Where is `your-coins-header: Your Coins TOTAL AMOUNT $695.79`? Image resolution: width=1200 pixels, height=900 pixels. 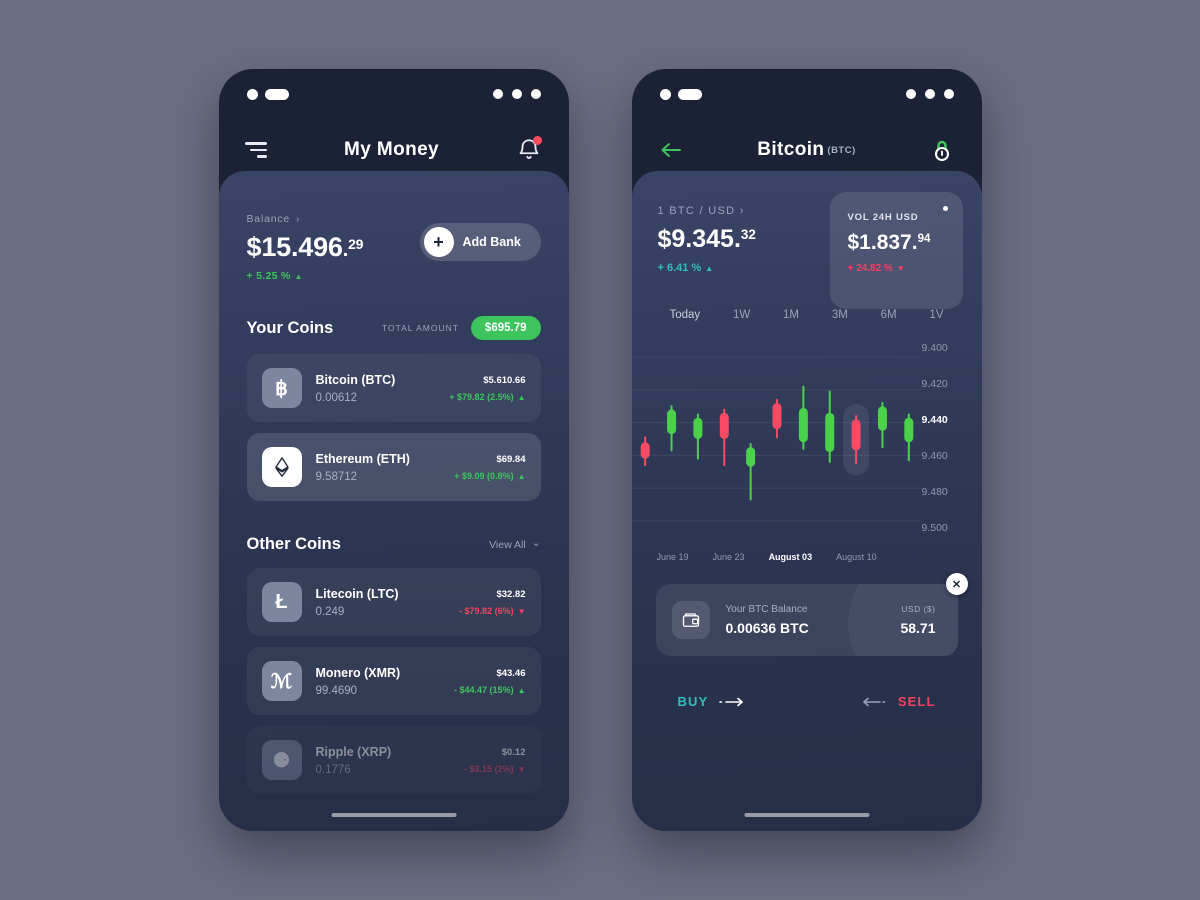
your-coins-header: Your Coins TOTAL AMOUNT $695.79 is located at coordinates (394, 328).